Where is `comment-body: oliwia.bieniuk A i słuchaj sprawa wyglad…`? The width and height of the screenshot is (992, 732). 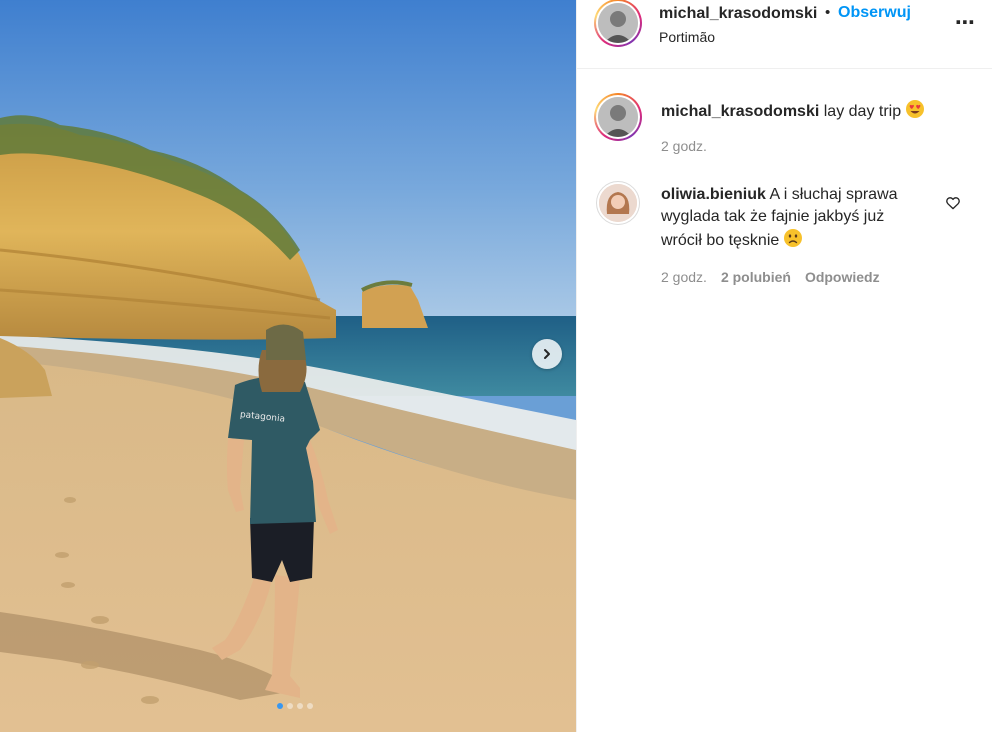 comment-body: oliwia.bieniuk A i słuchaj sprawa wyglad… is located at coordinates (792, 219).